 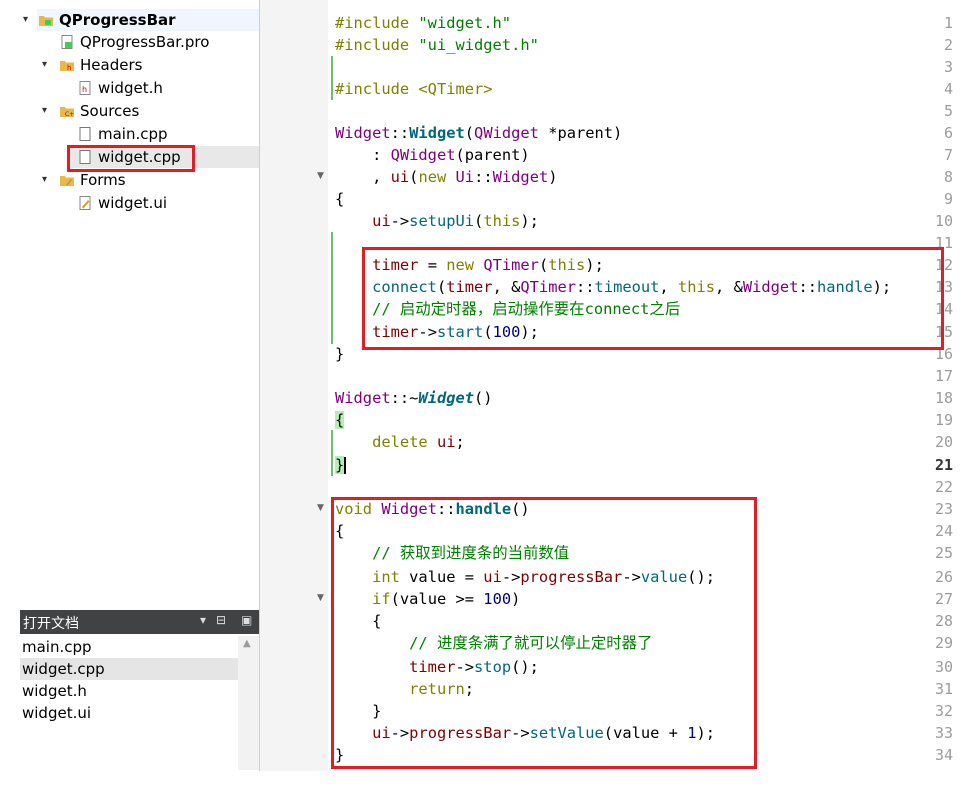 I want to click on annotation-box-timer-setup, so click(x=653, y=298).